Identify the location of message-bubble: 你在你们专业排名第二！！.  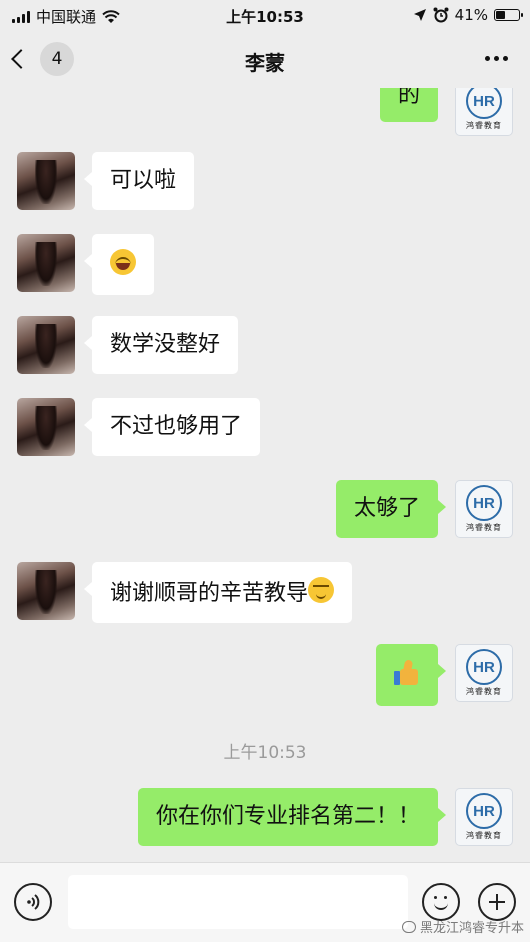
(292, 817).